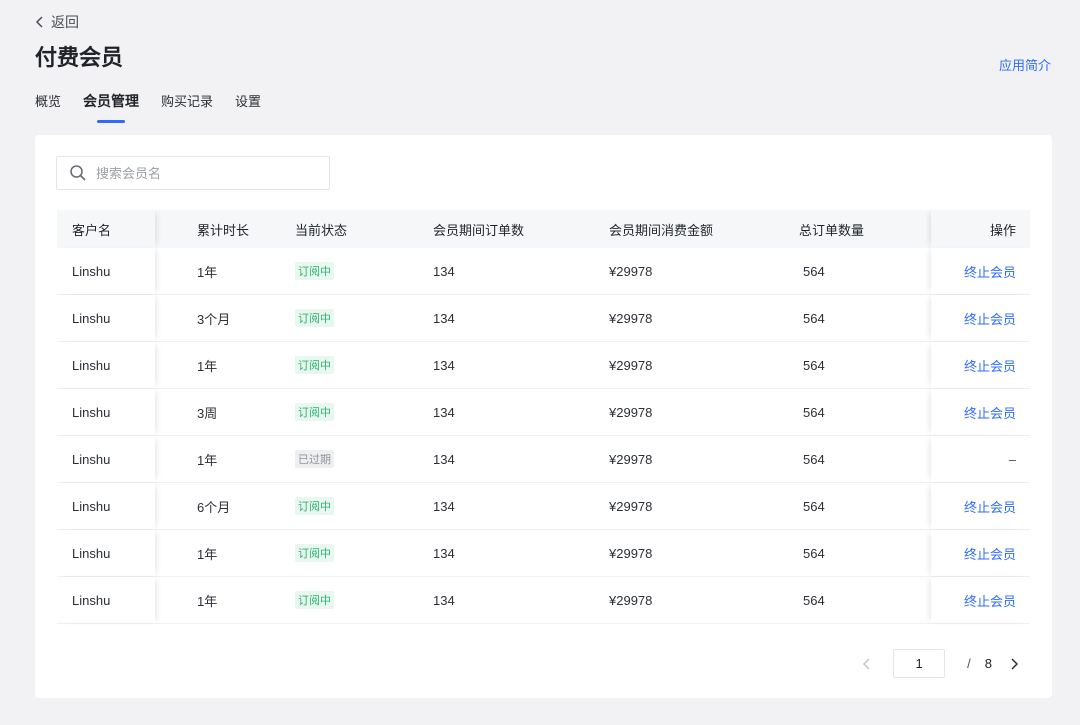  Describe the element at coordinates (78, 173) in the screenshot. I see `search-icon` at that location.